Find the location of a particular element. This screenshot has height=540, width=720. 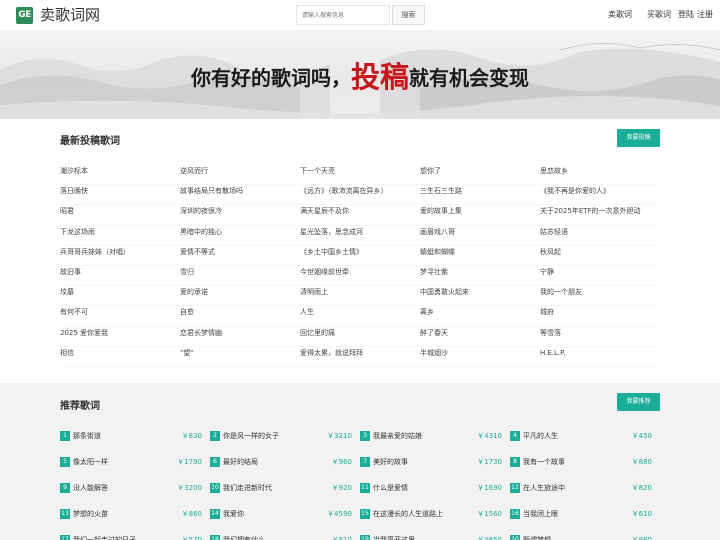

recommend-item: 4 平凡的人生 ￥450 is located at coordinates (581, 439).